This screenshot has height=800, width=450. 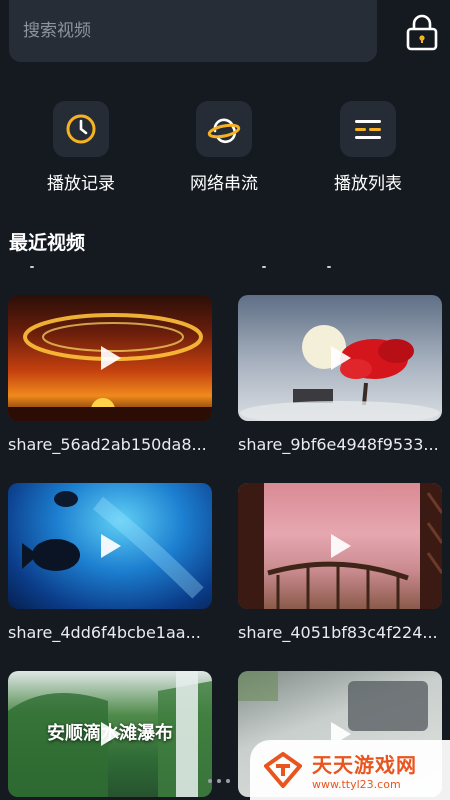 I want to click on playlist-tile, so click(x=368, y=129).